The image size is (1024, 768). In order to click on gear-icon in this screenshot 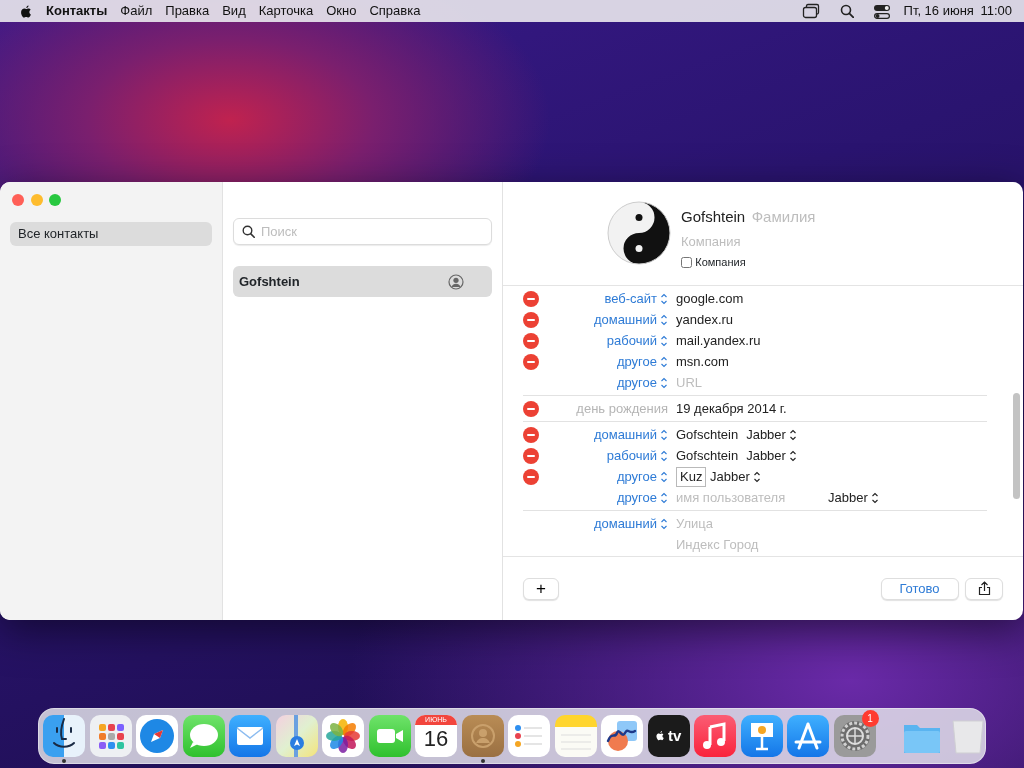, I will do `click(854, 736)`.